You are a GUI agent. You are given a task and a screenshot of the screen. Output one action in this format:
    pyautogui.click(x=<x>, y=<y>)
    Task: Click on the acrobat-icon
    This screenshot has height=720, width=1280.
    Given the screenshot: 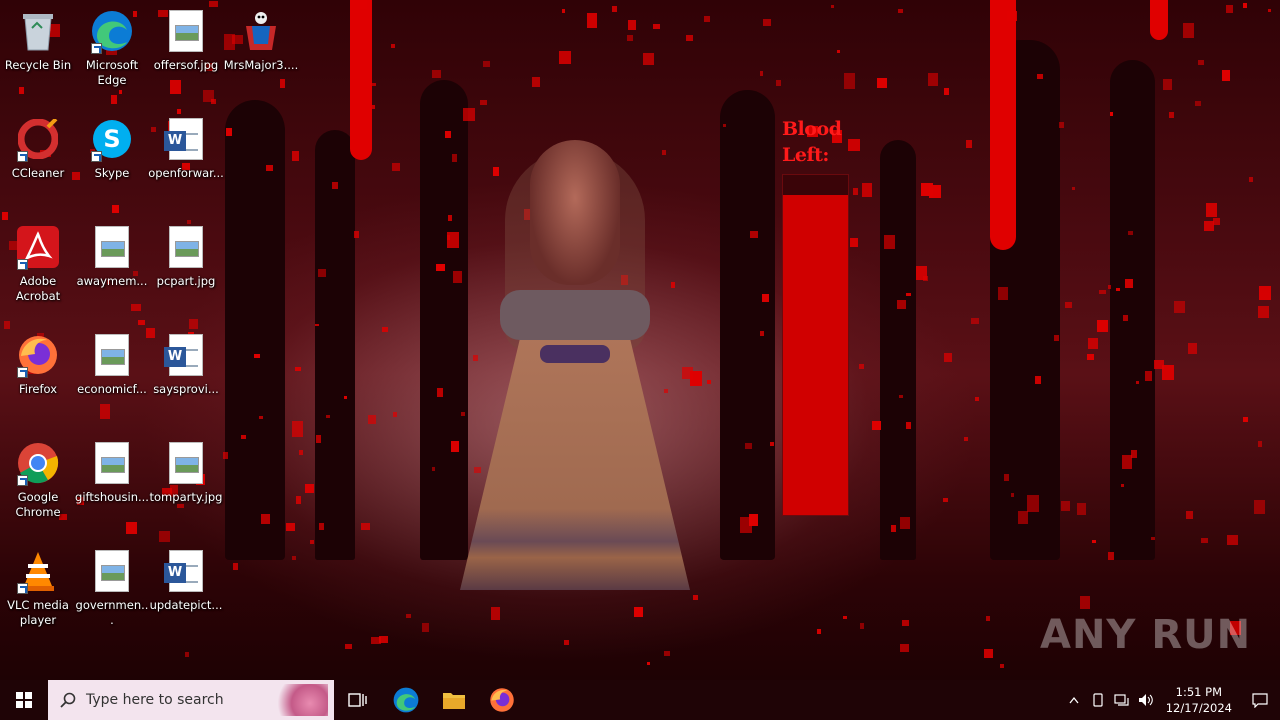 What is the action you would take?
    pyautogui.click(x=38, y=248)
    